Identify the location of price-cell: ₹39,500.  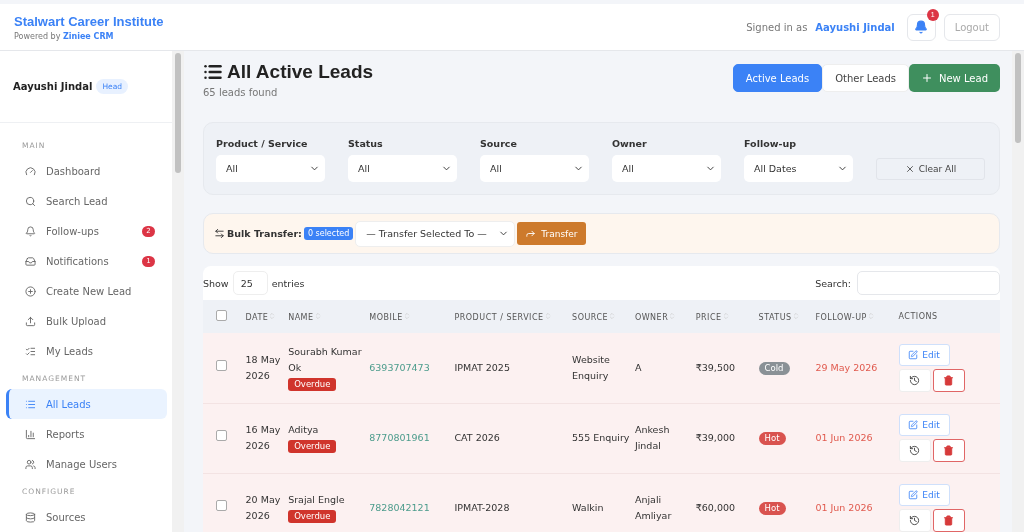
(727, 368).